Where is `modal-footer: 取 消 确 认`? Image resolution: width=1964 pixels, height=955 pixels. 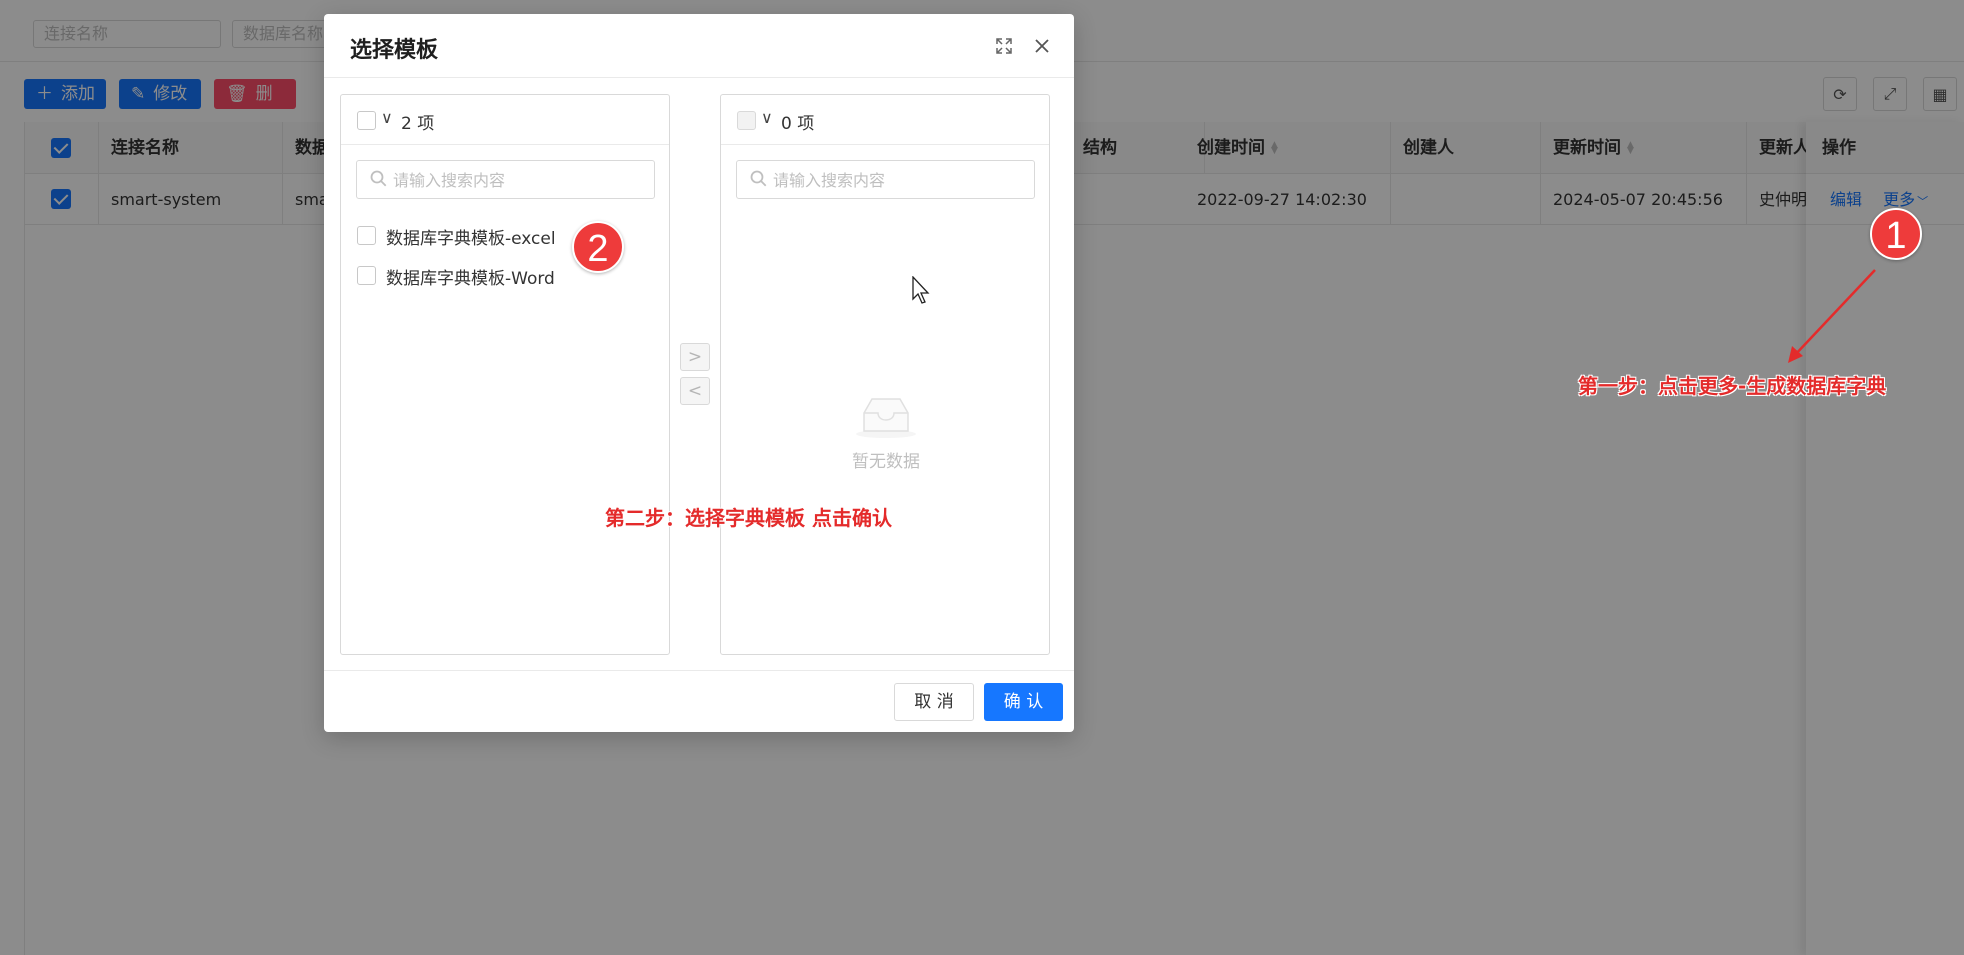
modal-footer: 取 消 确 认 is located at coordinates (699, 701).